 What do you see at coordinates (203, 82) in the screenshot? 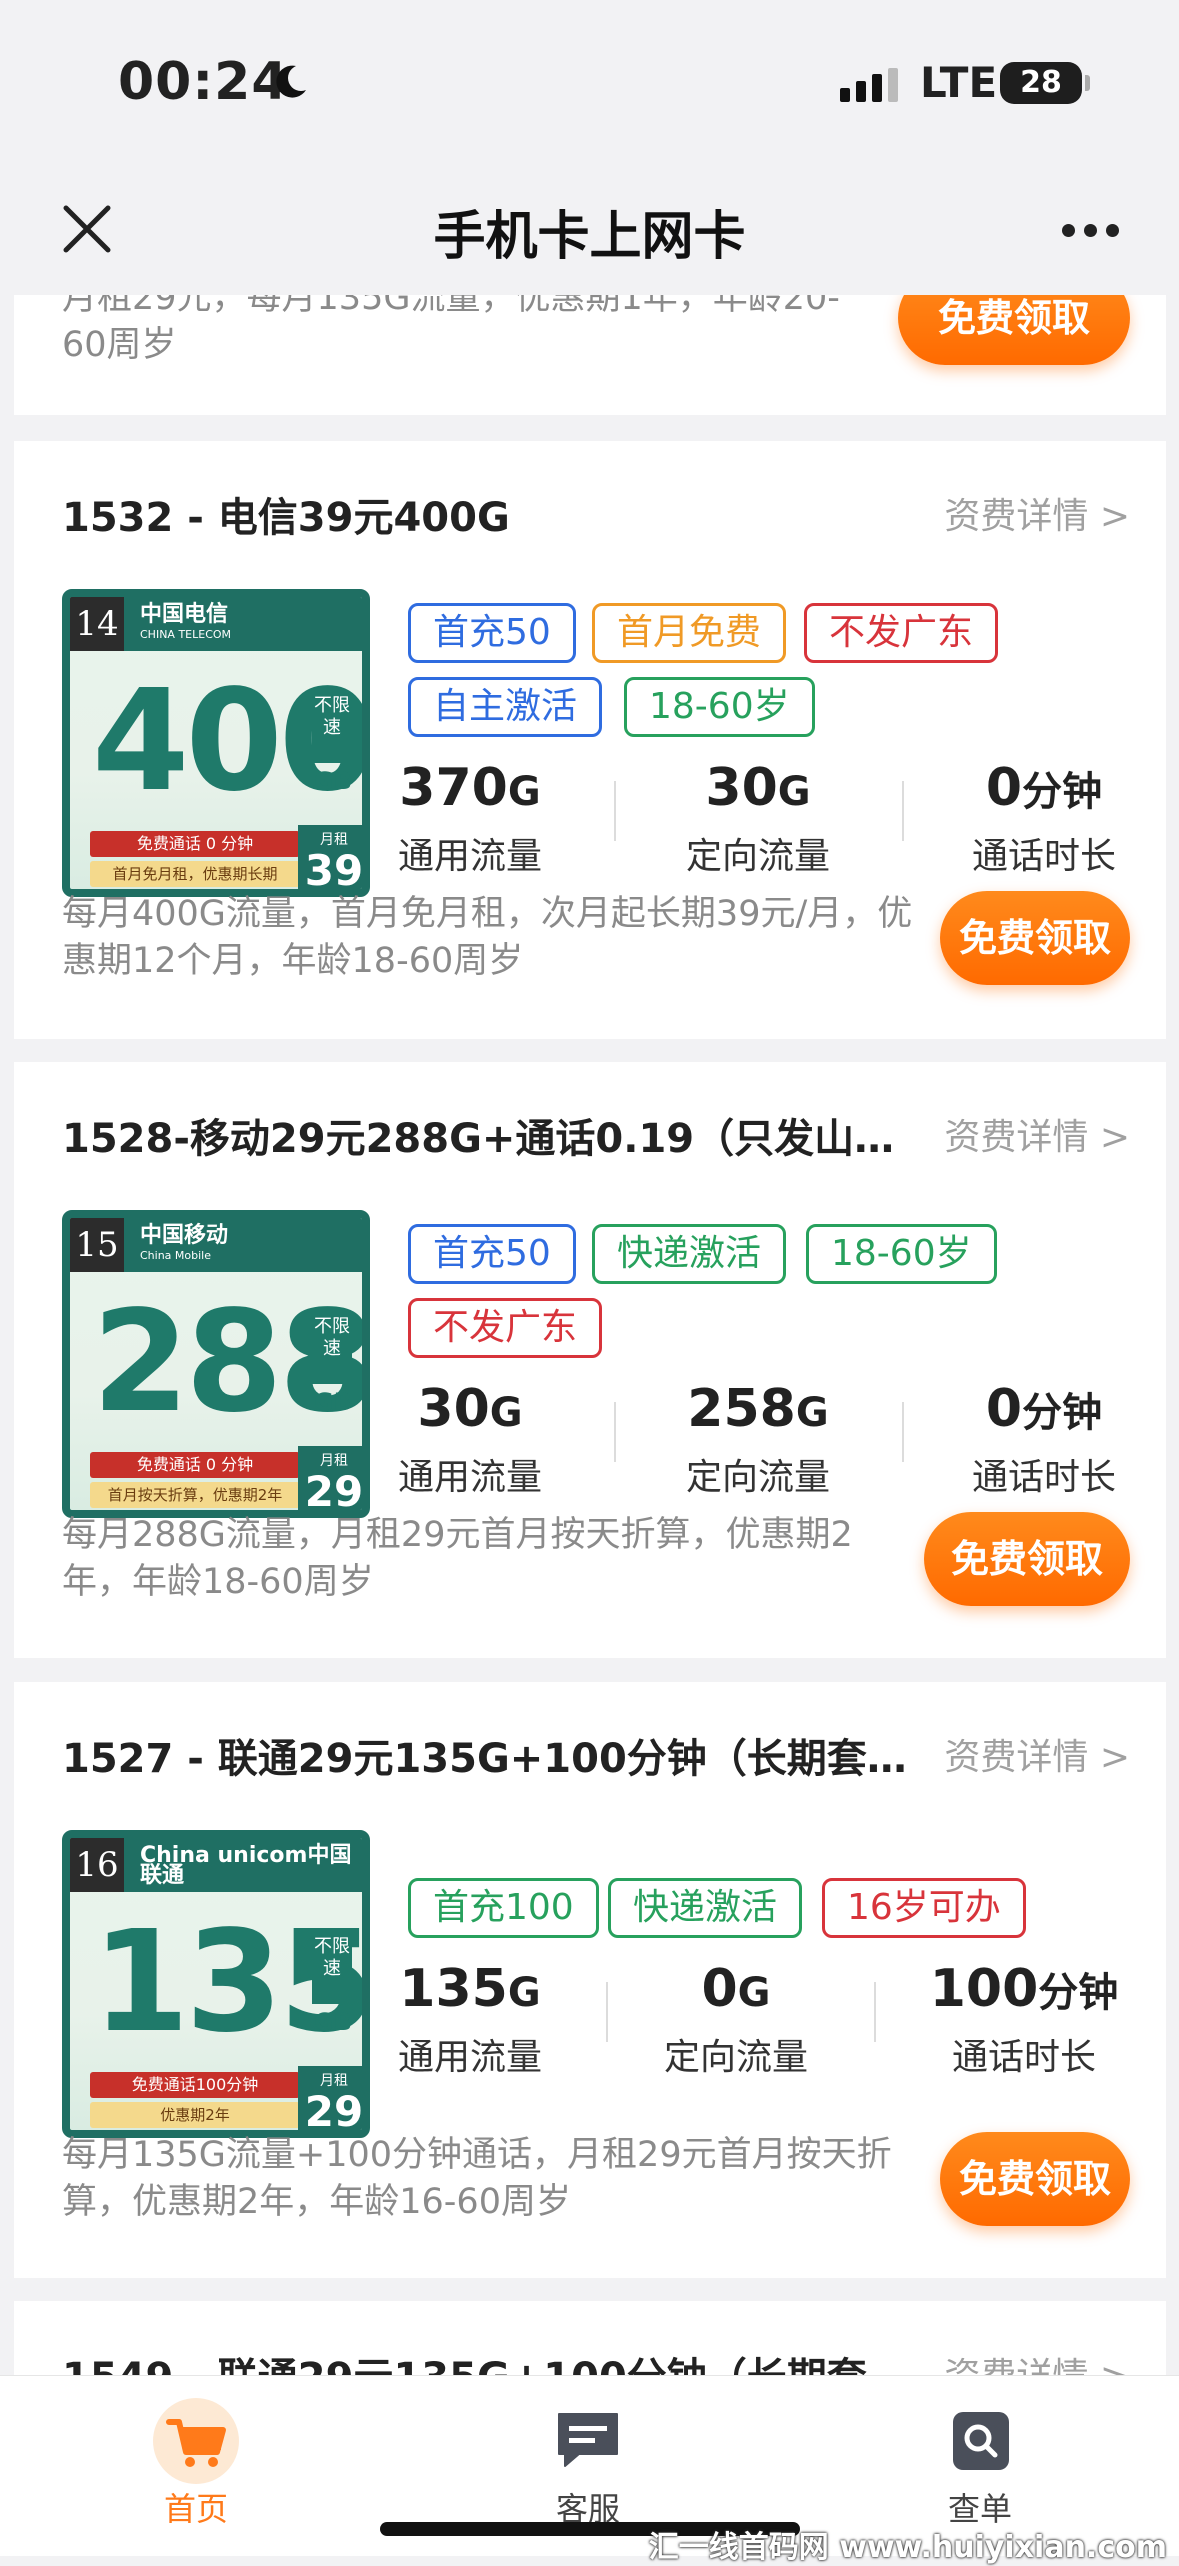
I see `status-time: 00:24` at bounding box center [203, 82].